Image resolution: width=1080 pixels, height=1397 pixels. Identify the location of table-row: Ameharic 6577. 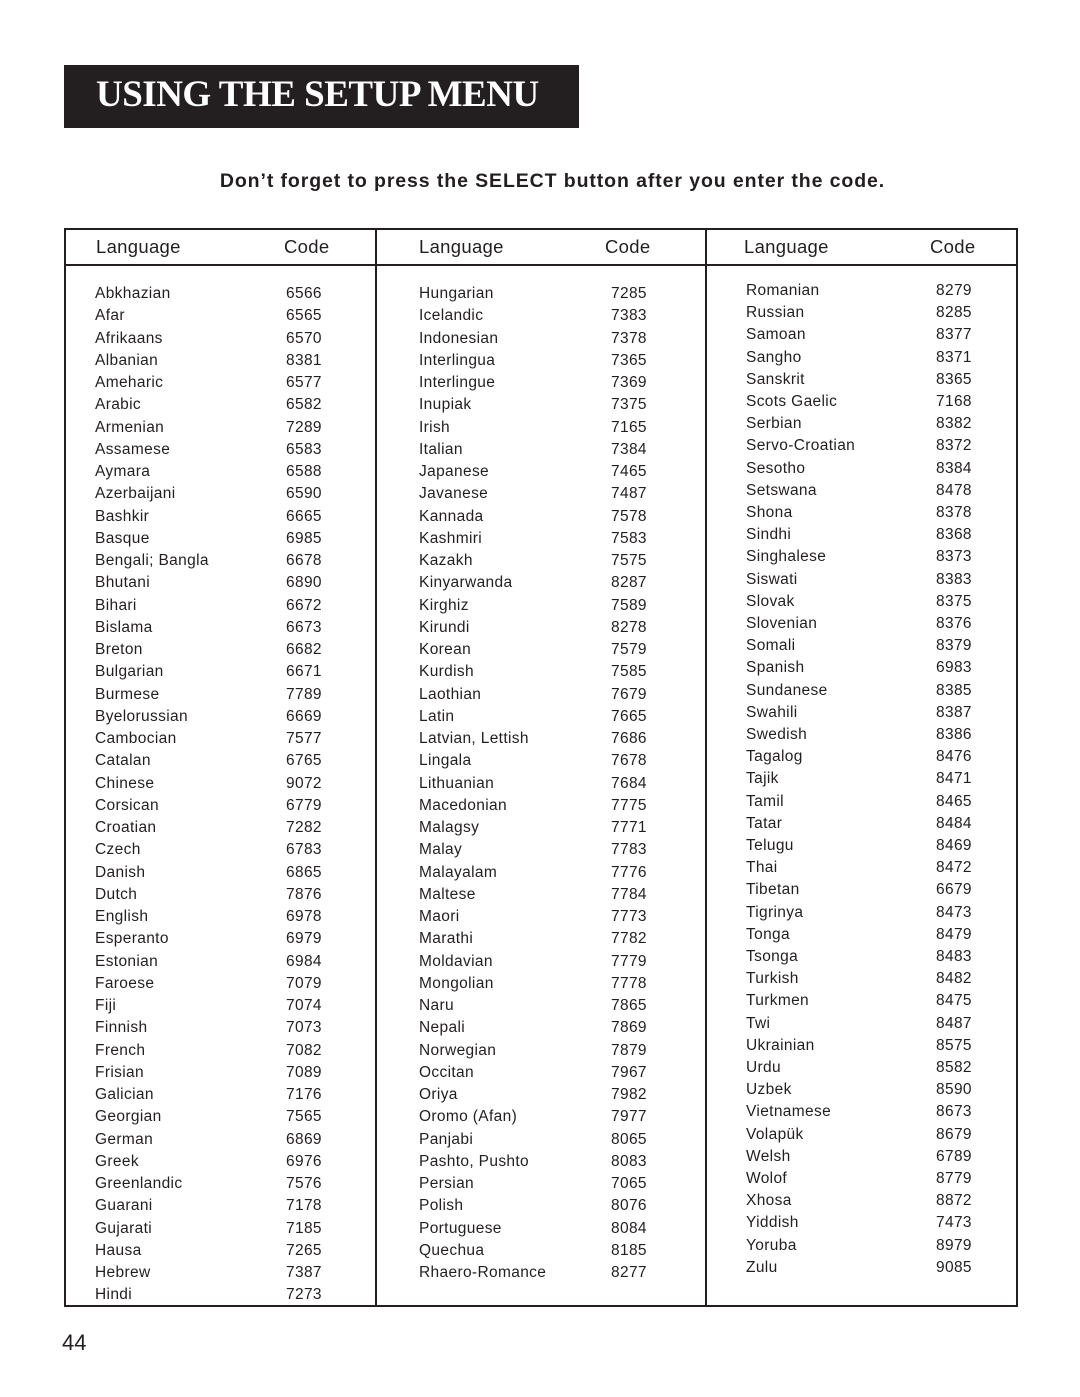
(220, 385).